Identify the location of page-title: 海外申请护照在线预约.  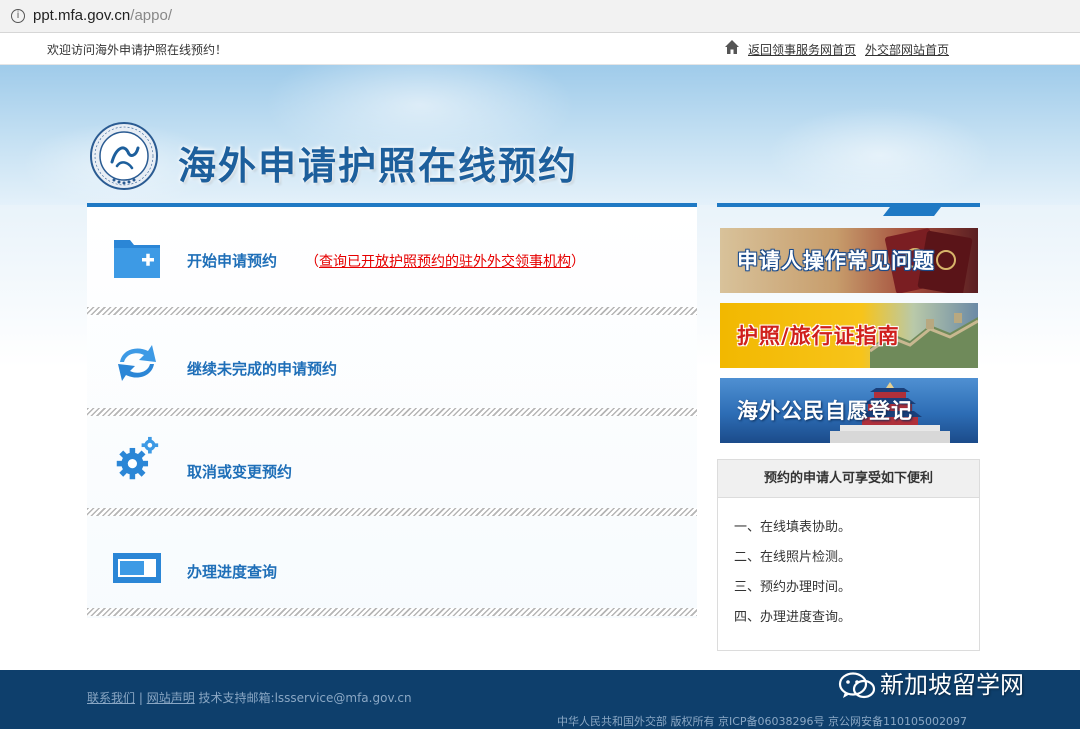
(378, 165).